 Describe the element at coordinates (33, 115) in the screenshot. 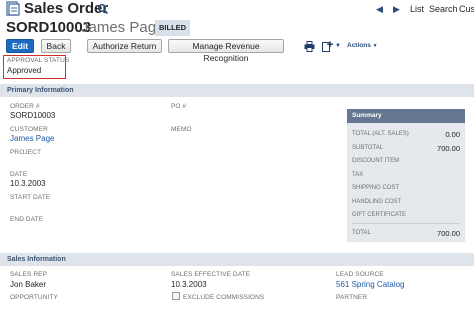

I see `order-number-value: SORD10003` at that location.